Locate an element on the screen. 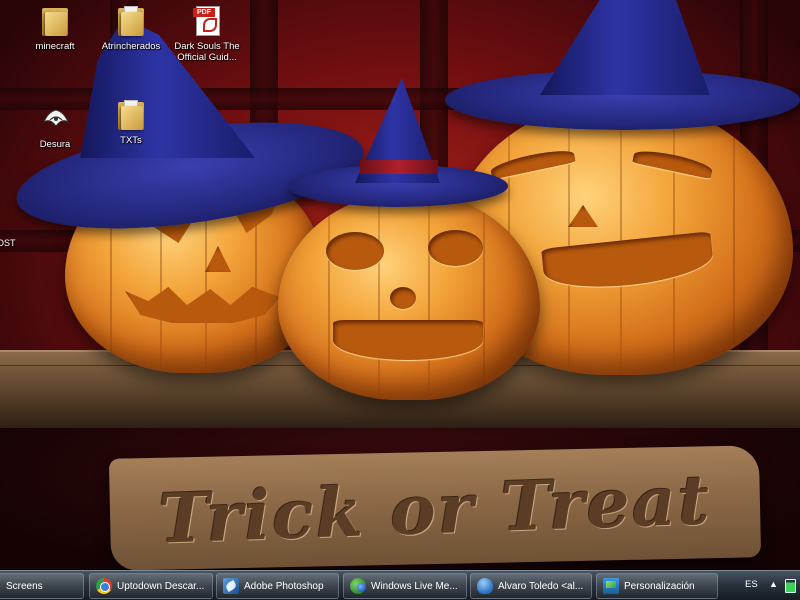 Image resolution: width=800 pixels, height=600 pixels. chrome-icon is located at coordinates (104, 586).